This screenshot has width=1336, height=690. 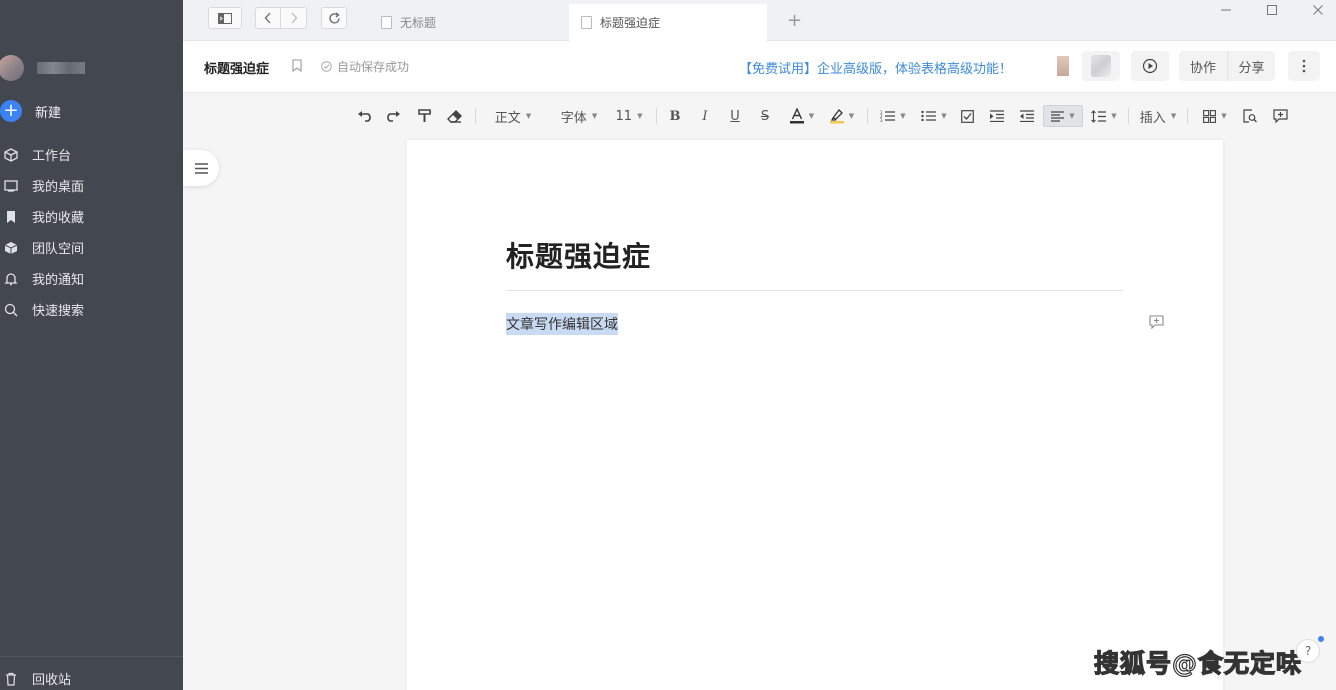 What do you see at coordinates (629, 116) in the screenshot?
I see `font-size-dropdown: 11 ▼` at bounding box center [629, 116].